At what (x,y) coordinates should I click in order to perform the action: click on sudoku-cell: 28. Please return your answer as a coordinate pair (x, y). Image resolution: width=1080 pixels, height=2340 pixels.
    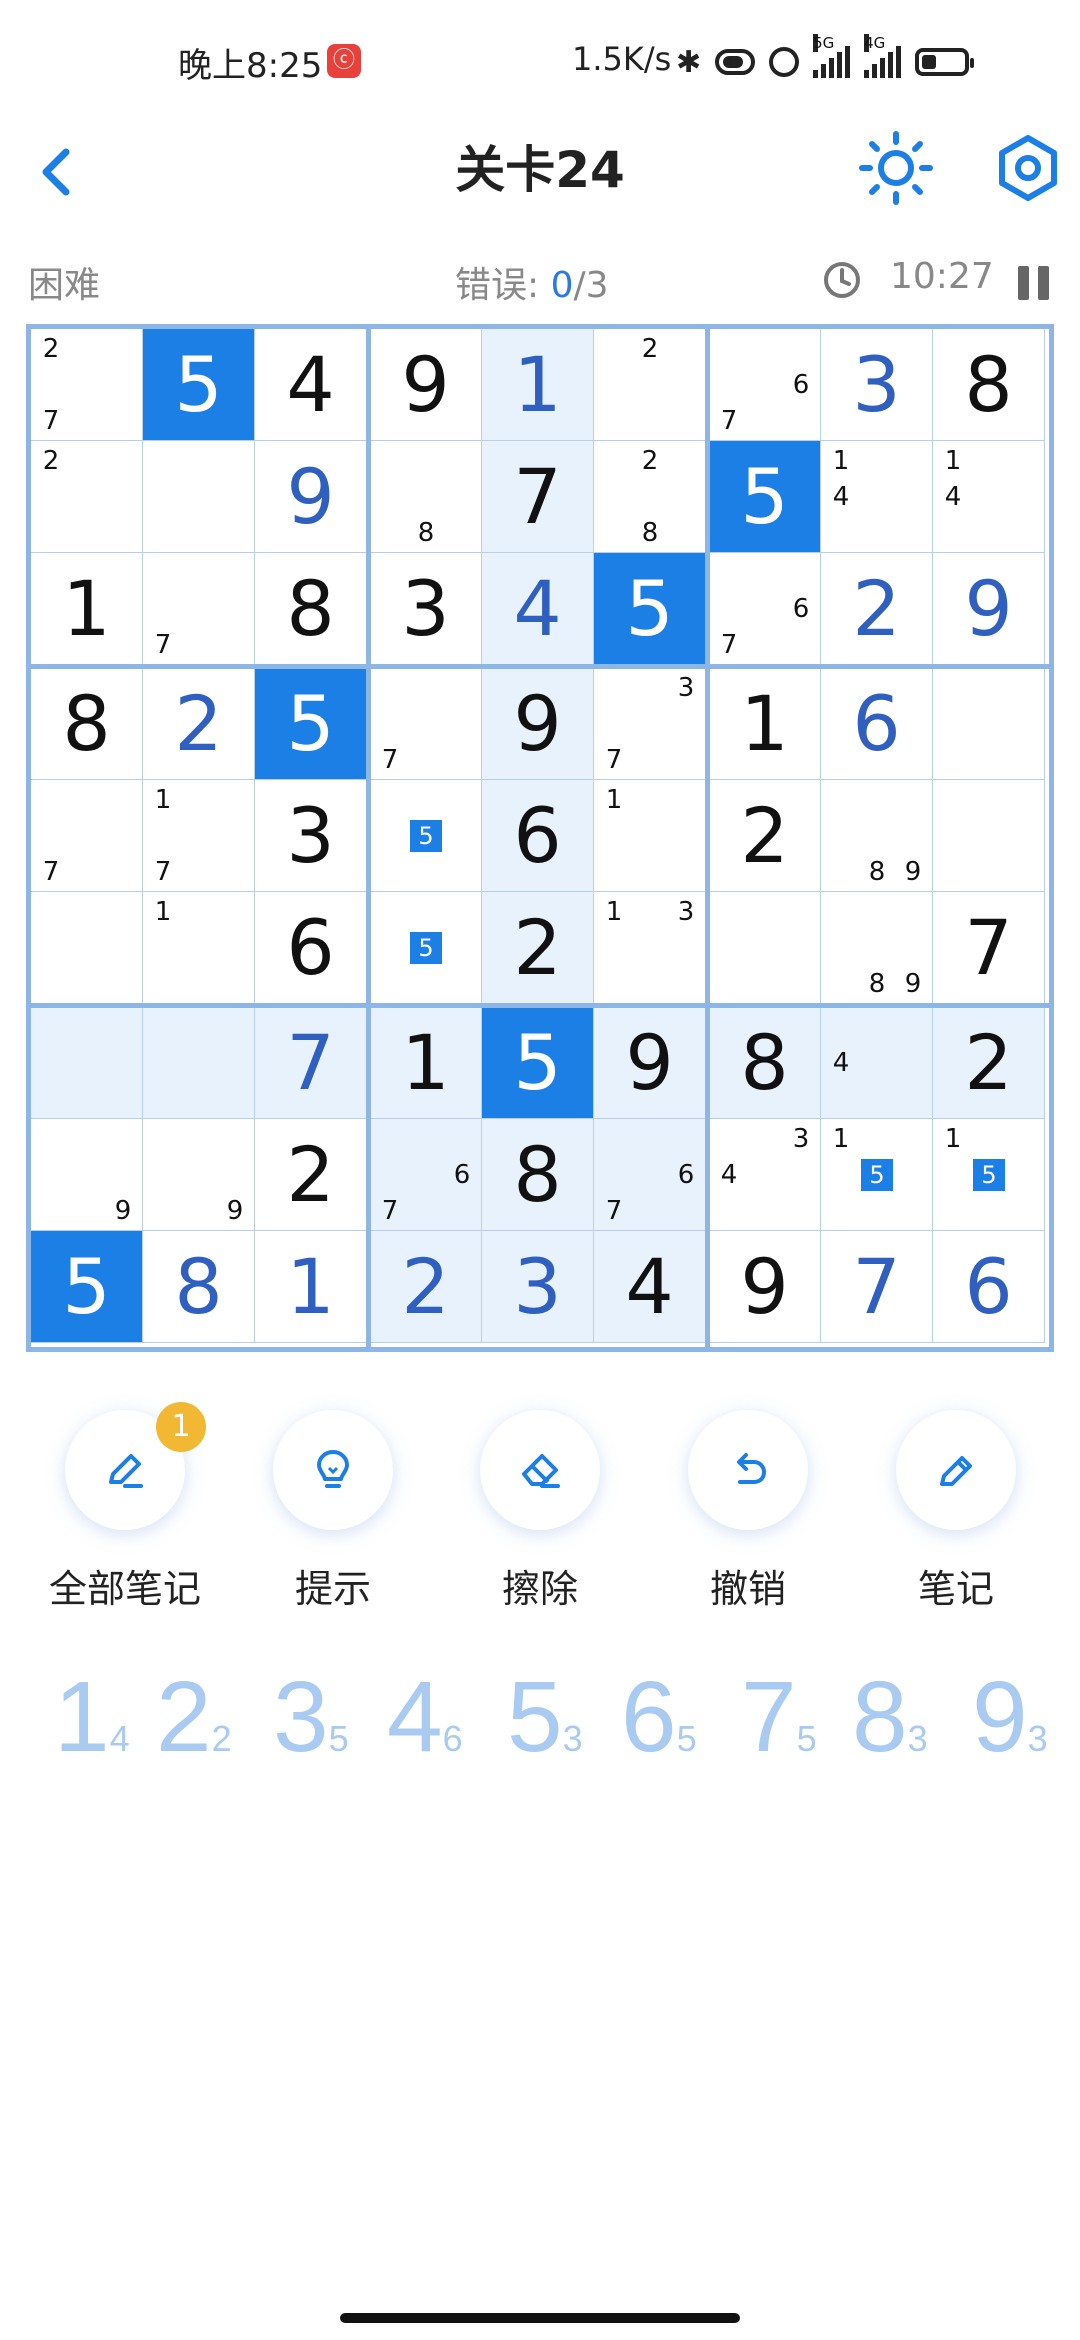
    Looking at the image, I should click on (650, 497).